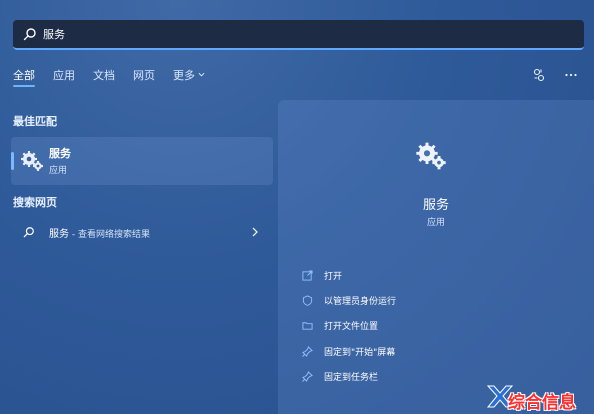 Image resolution: width=594 pixels, height=414 pixels. Describe the element at coordinates (435, 223) in the screenshot. I see `preview-subtitle: 应用` at that location.